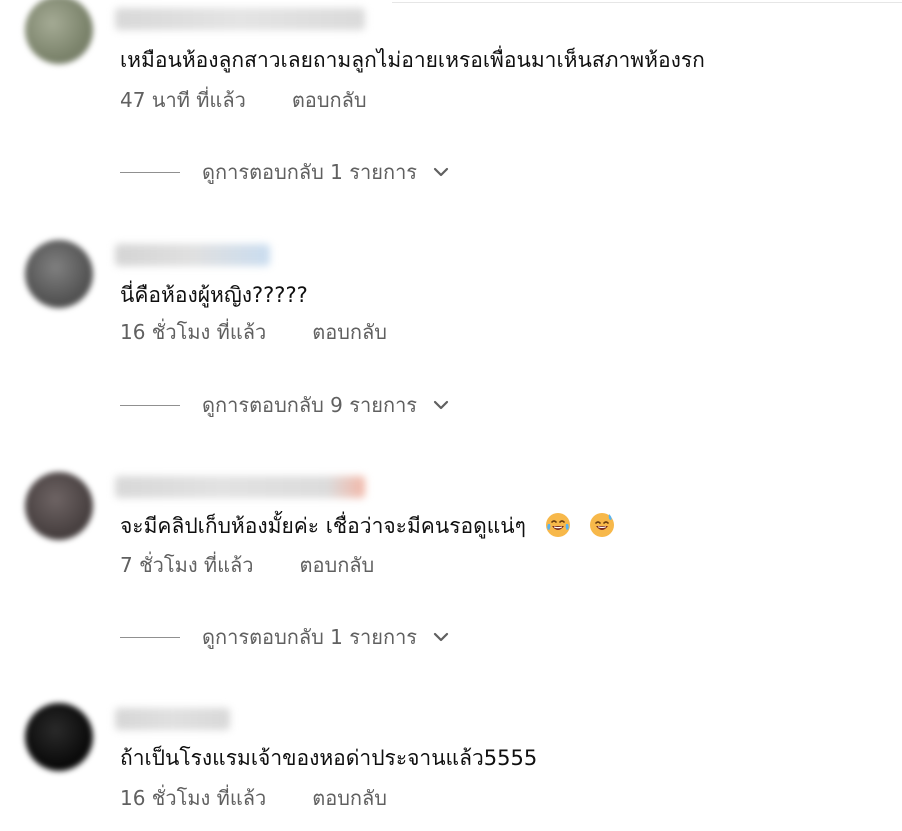 The width and height of the screenshot is (902, 831). I want to click on view-replies-button: ดูการตอบกลับ 9 รายการ, so click(285, 405).